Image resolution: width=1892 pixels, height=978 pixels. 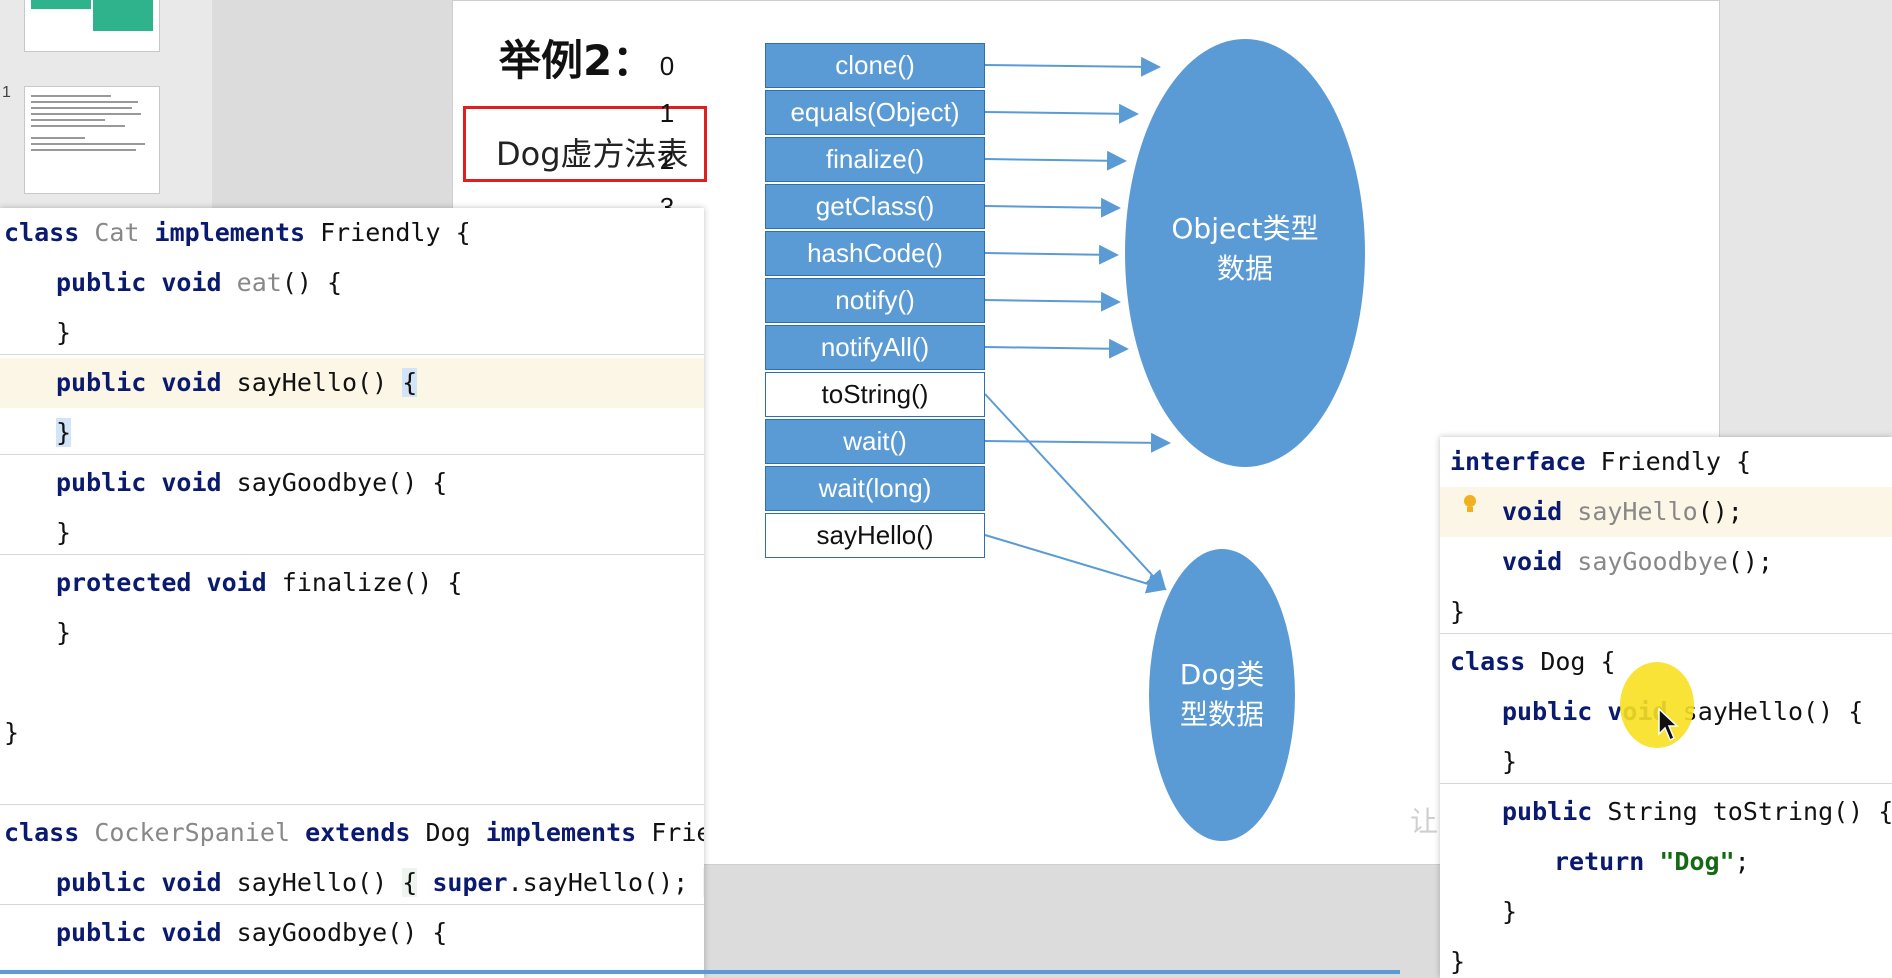 I want to click on code-line: void sayGoodbye();, so click(x=1637, y=561).